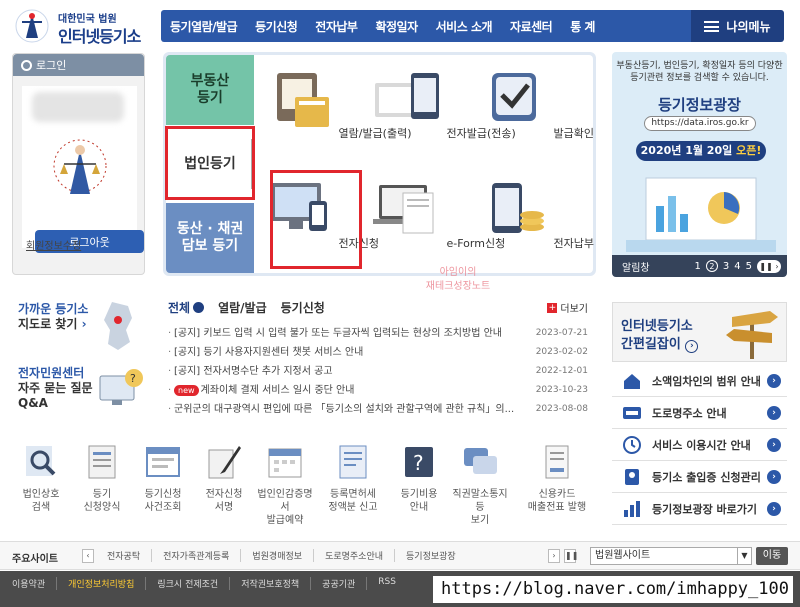  I want to click on quick-corp-name-search: 법인상호검색, so click(41, 479).